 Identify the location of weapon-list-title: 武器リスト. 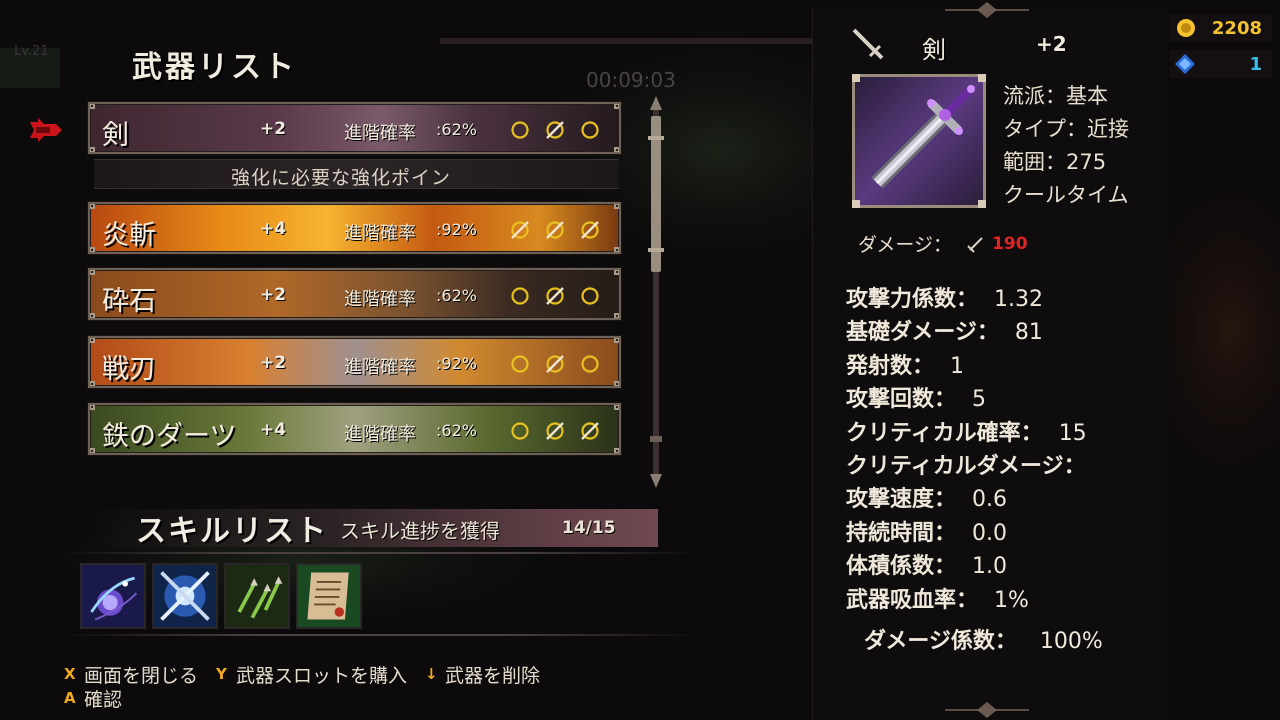
(214, 67).